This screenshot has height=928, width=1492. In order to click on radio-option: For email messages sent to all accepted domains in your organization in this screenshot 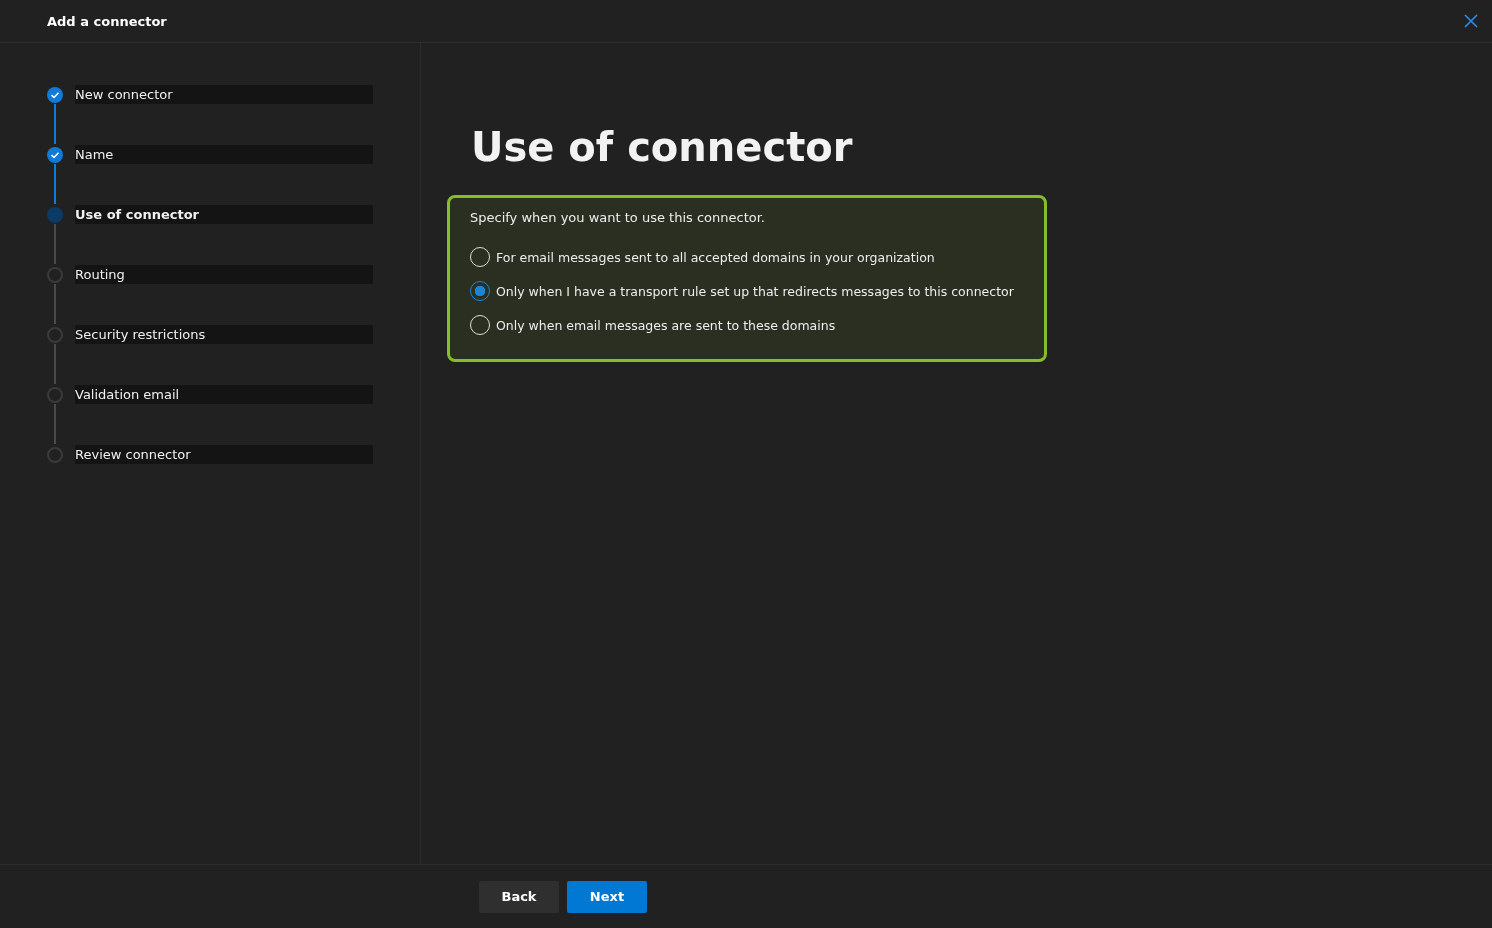, I will do `click(753, 257)`.